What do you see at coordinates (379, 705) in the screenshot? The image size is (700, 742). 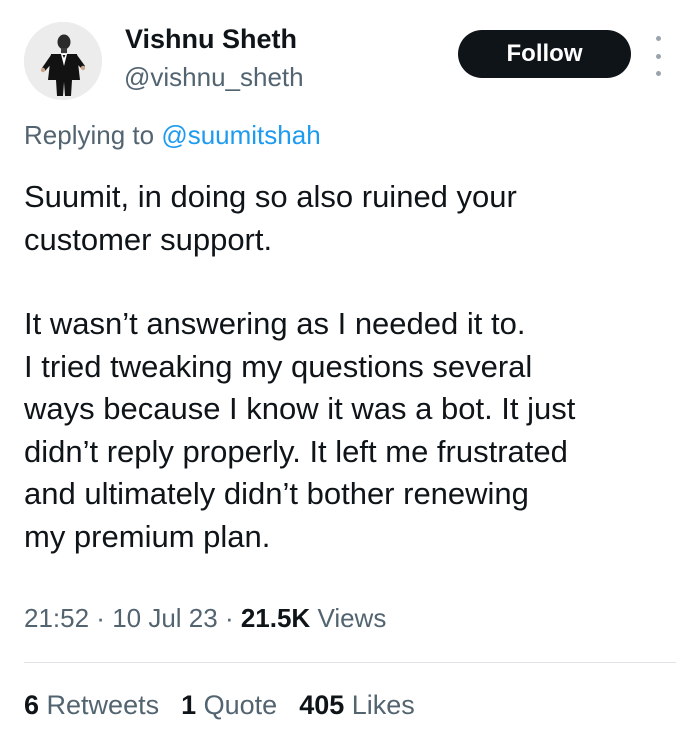 I see `likes-label: Likes` at bounding box center [379, 705].